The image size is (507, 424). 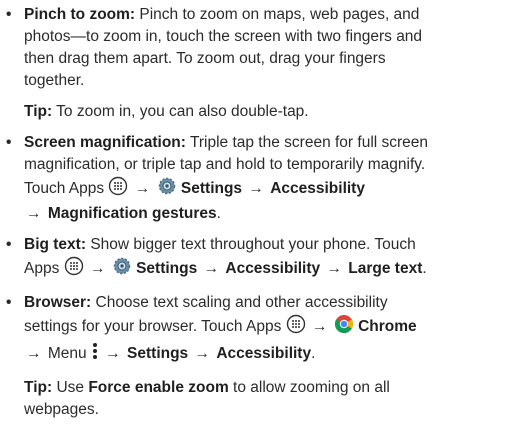 I want to click on tip-post: to allow zooming on all, so click(x=311, y=387).